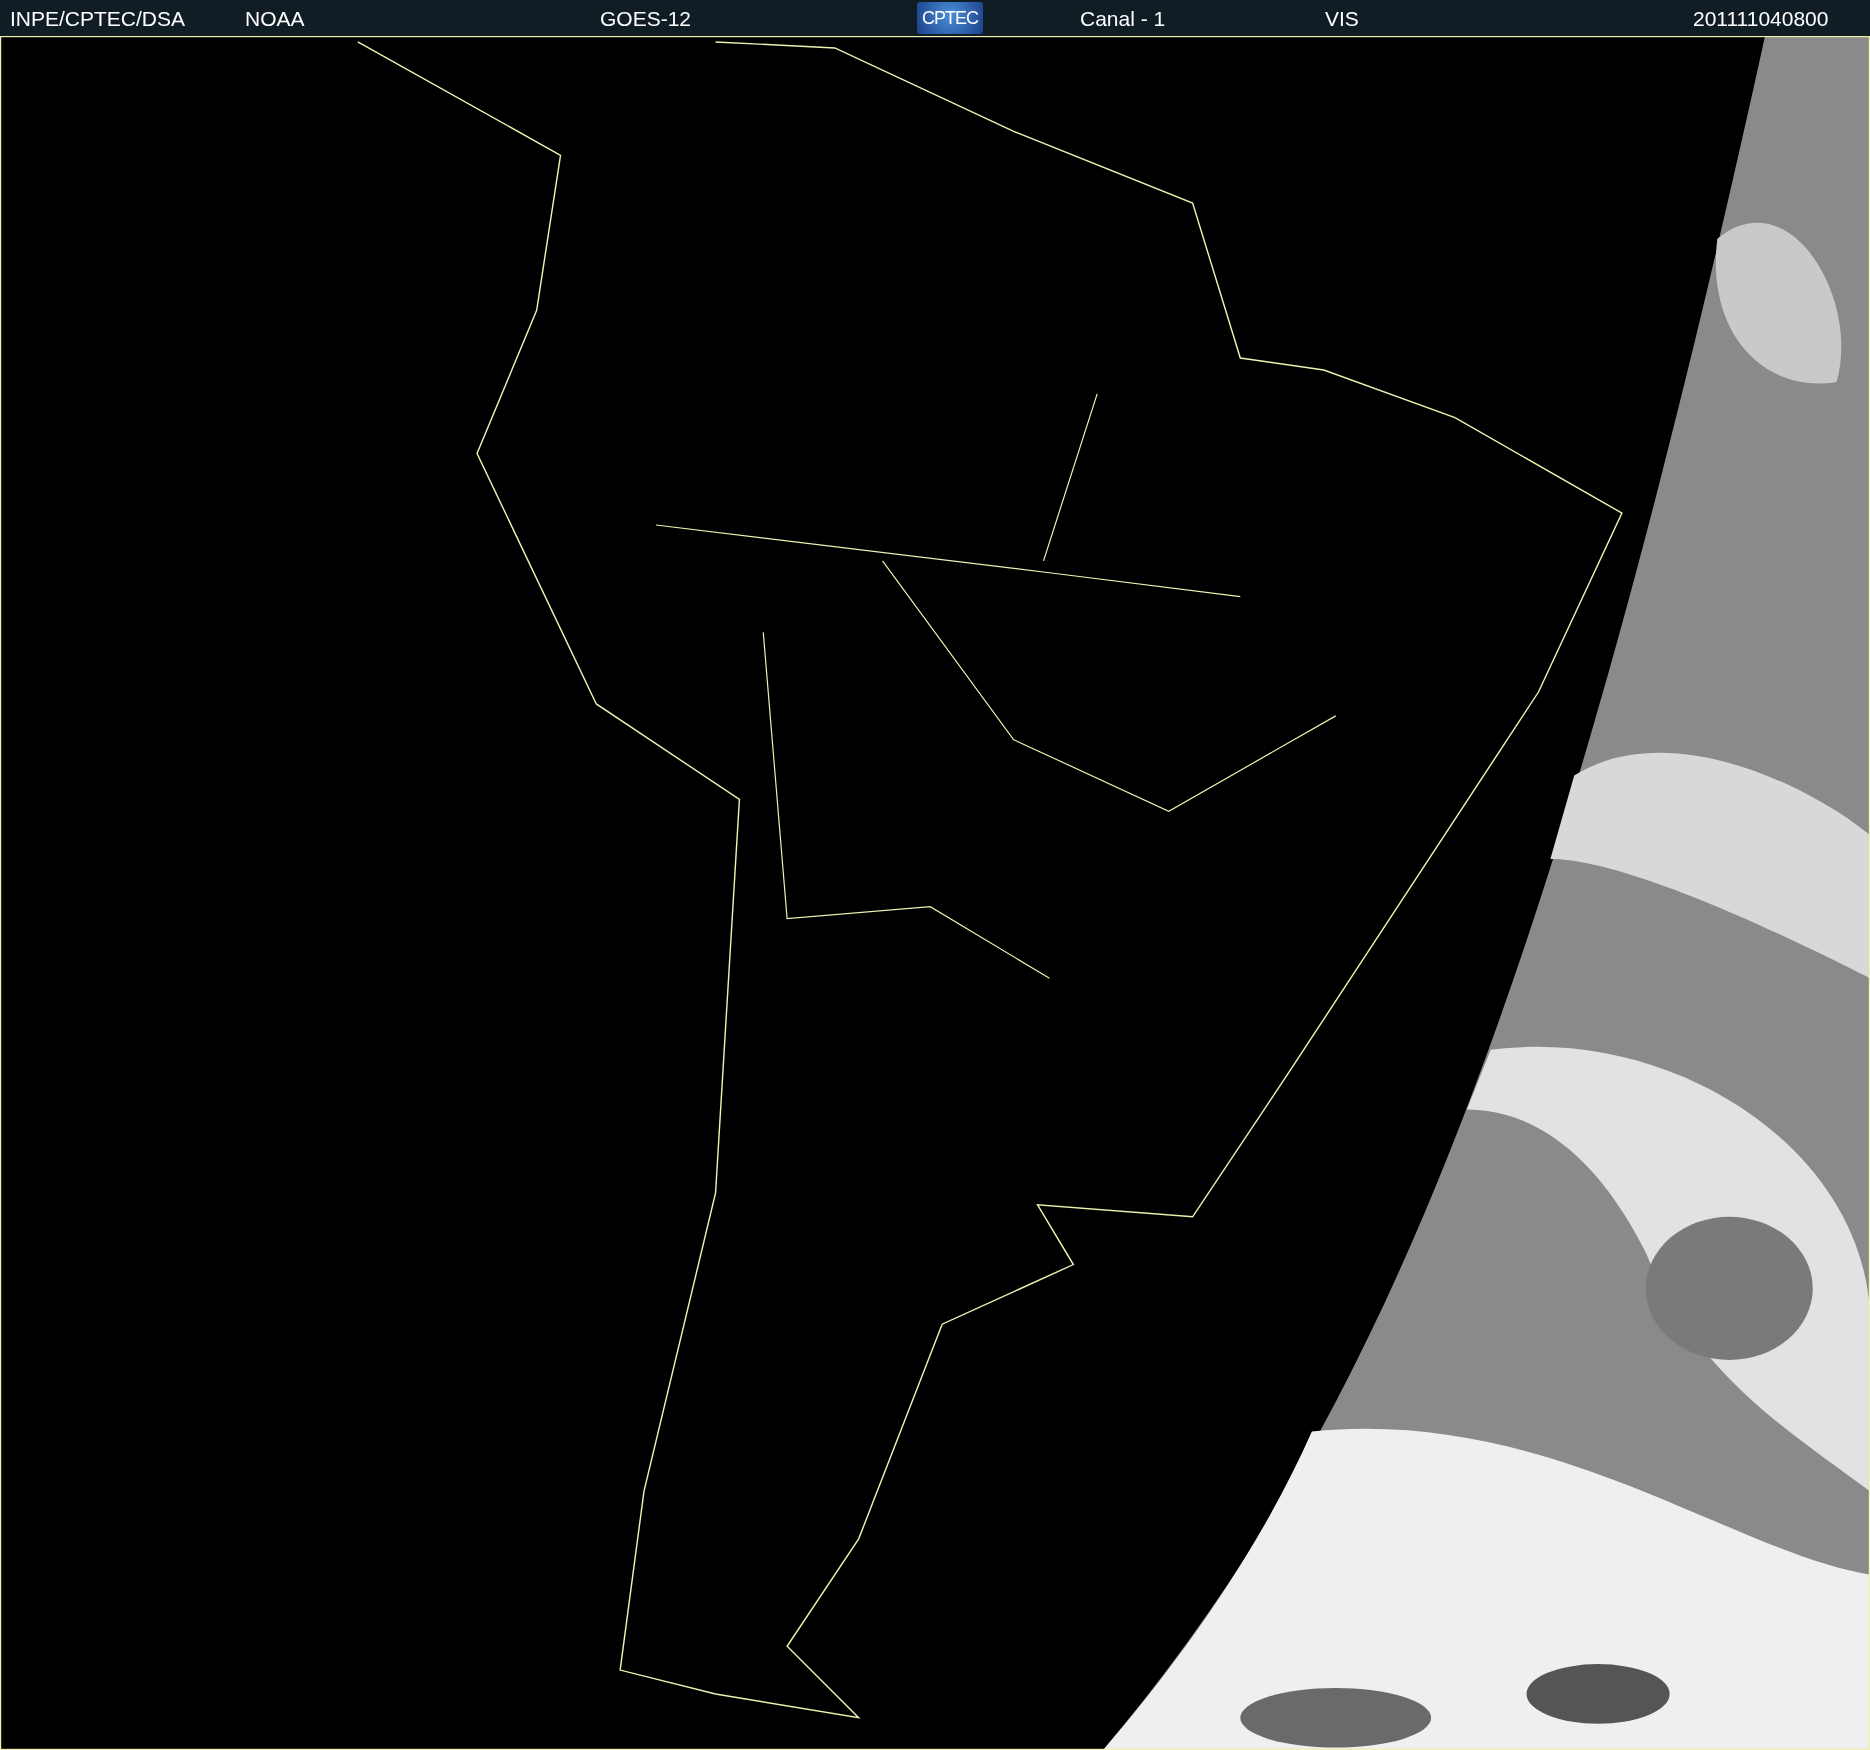  I want to click on header-label: 201111040800, so click(1761, 19).